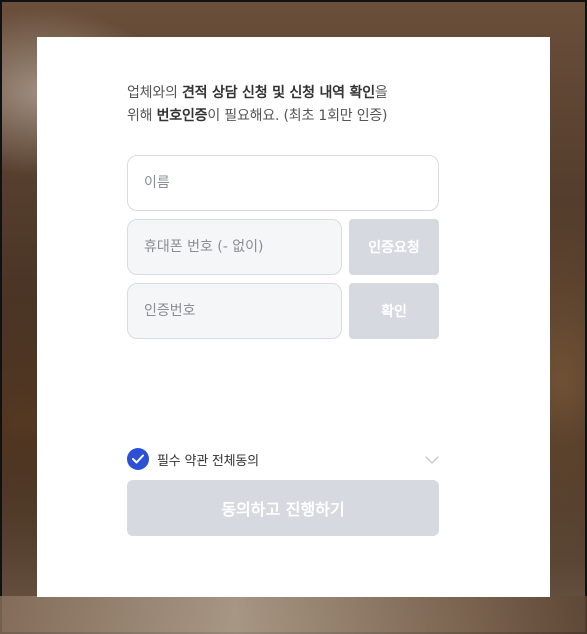  I want to click on intro-line-1: 업체와의 견적 상담 신청 및 신청 내역 확인을, so click(292, 93).